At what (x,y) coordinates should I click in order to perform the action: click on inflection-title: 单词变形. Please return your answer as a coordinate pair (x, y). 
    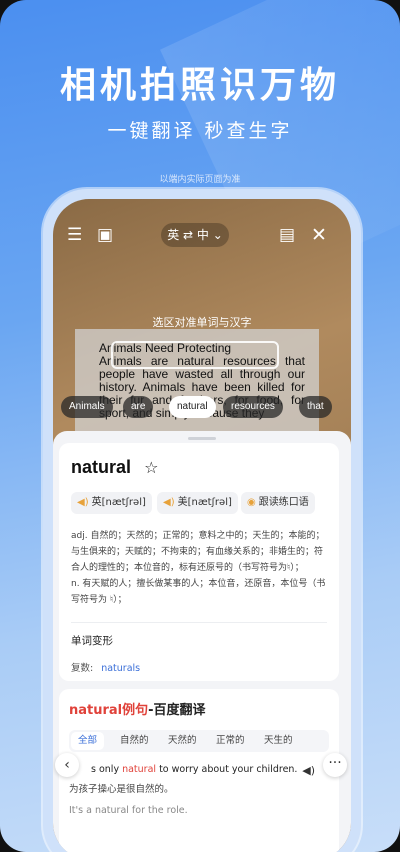
    Looking at the image, I should click on (92, 641).